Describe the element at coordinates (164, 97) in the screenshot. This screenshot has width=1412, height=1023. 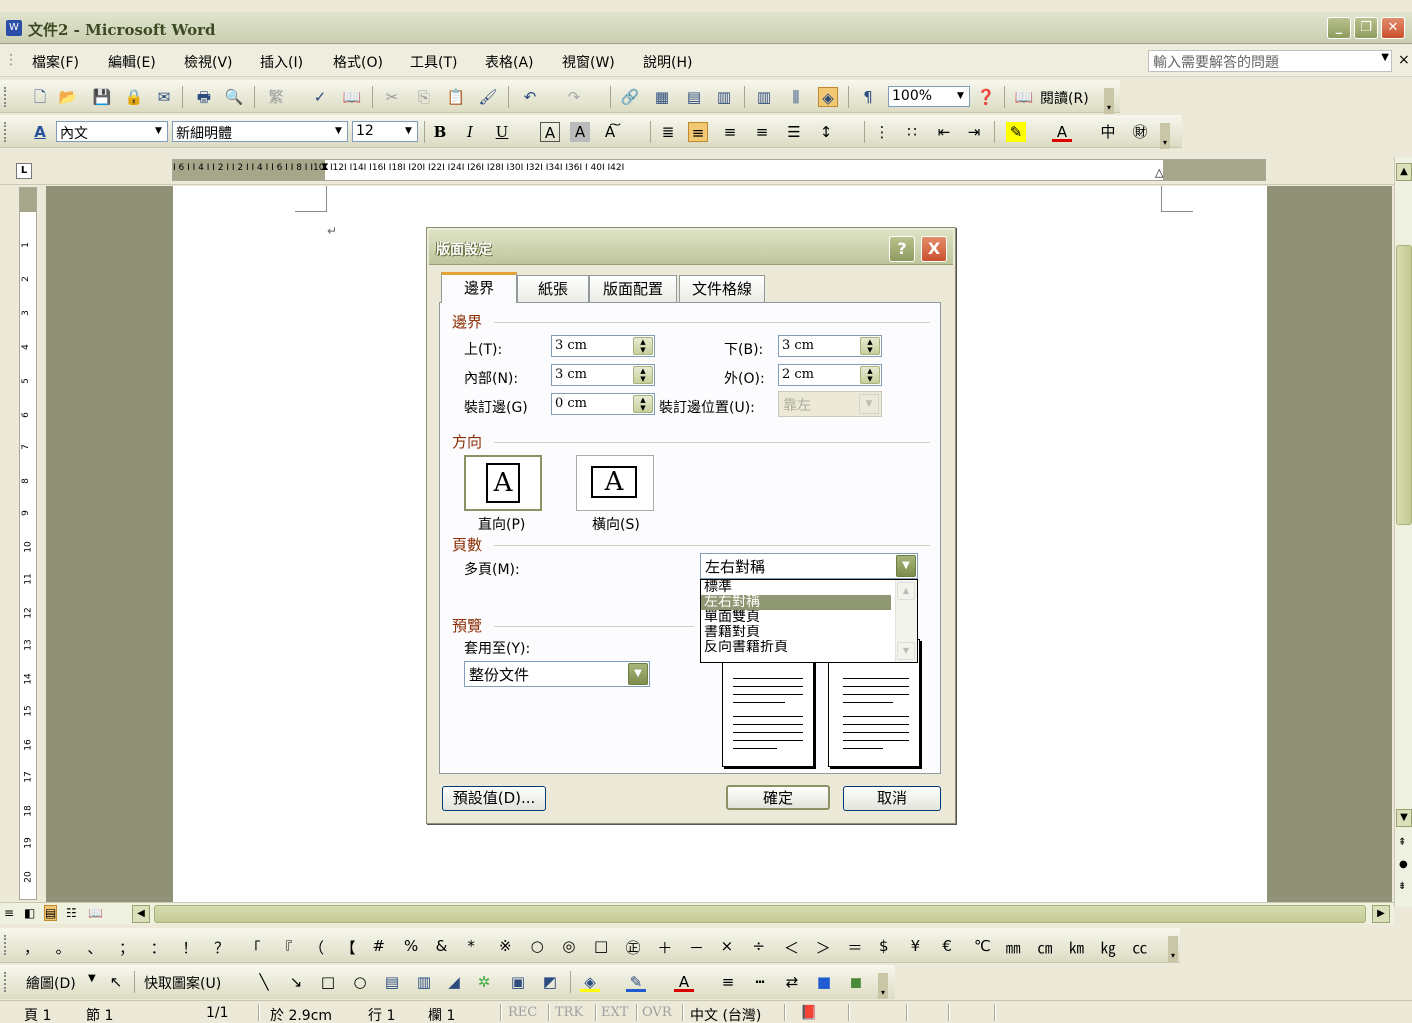
I see `email-icon: ✉` at that location.